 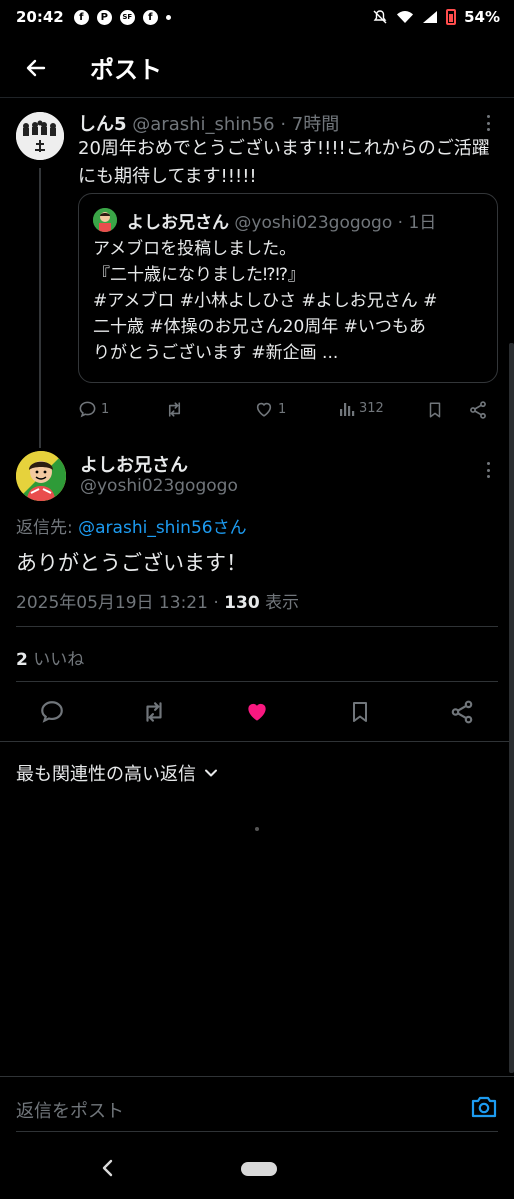 I want to click on quoted-author-row: よしお兄さん @yoshi023gogogo · 1日, so click(x=264, y=220).